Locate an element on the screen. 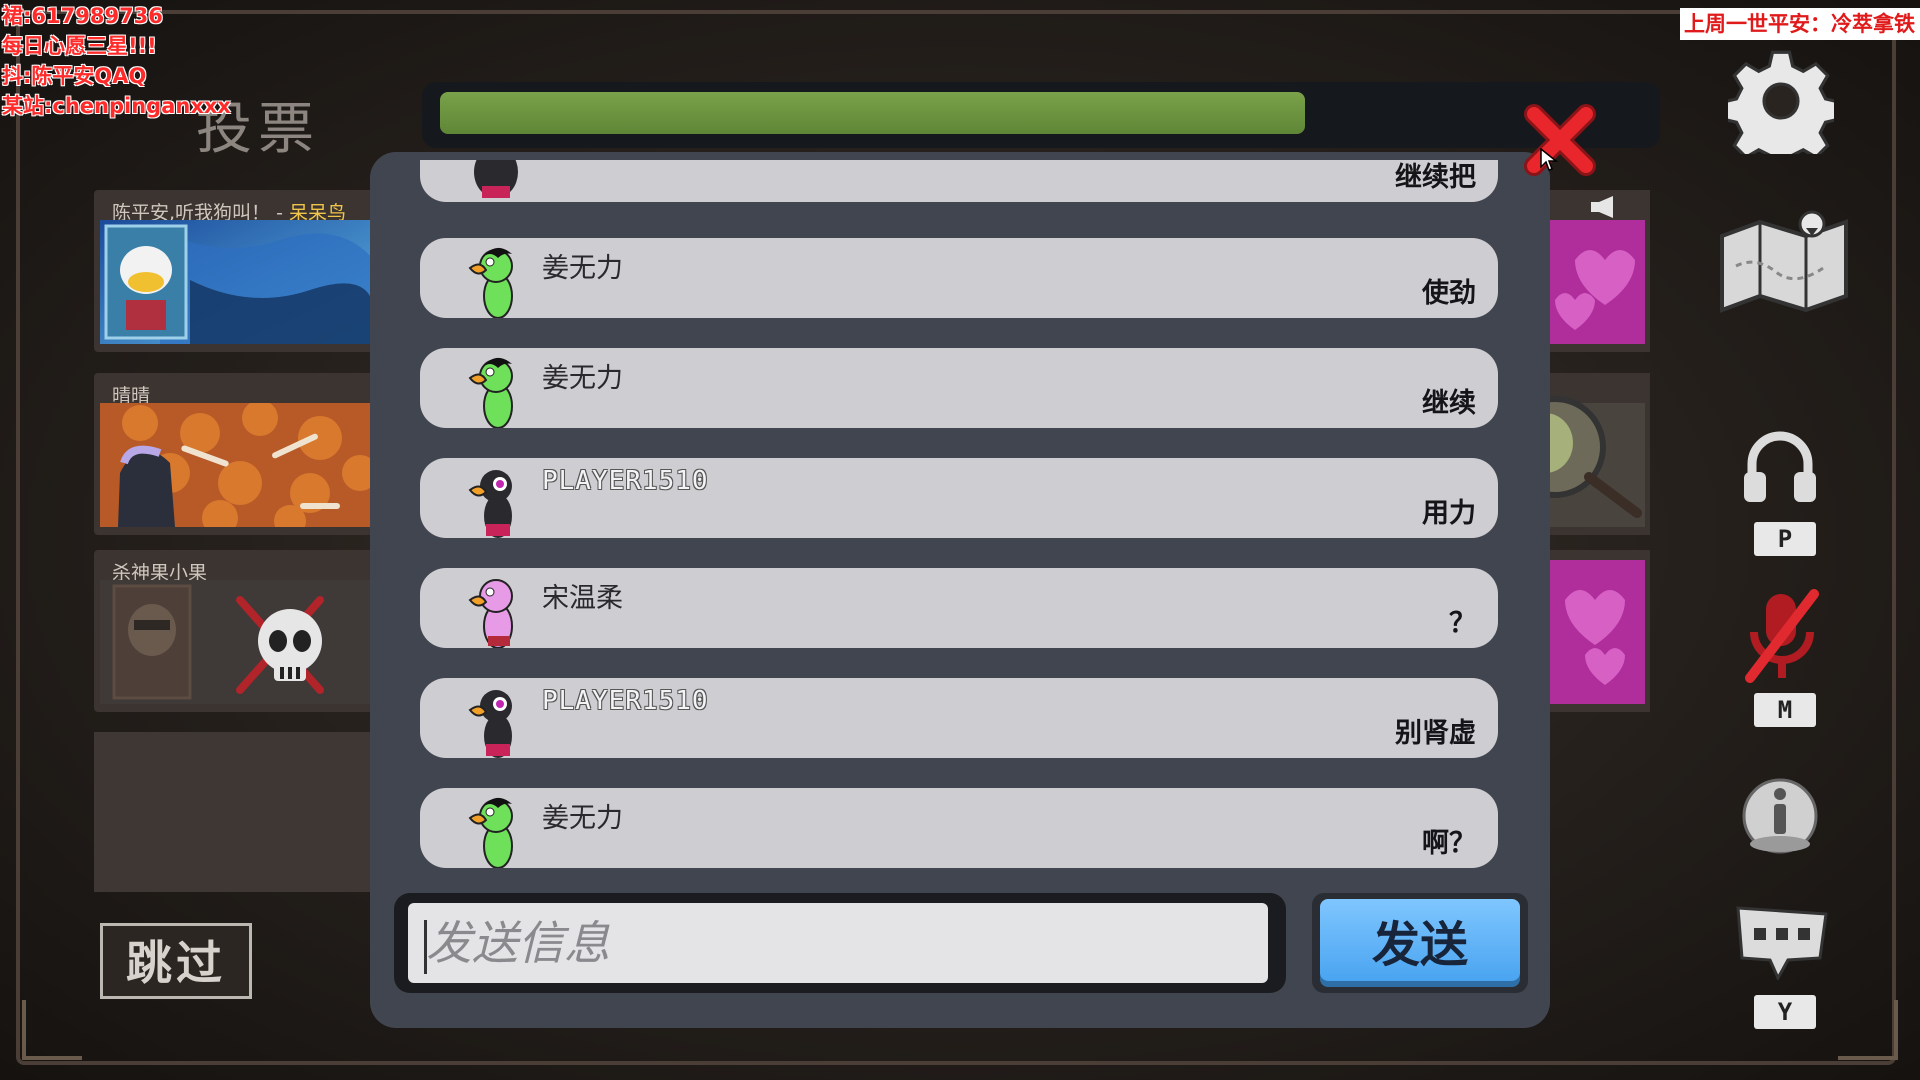 The image size is (1920, 1080). player-card-dead: 杀神果小果 is located at coordinates (234, 631).